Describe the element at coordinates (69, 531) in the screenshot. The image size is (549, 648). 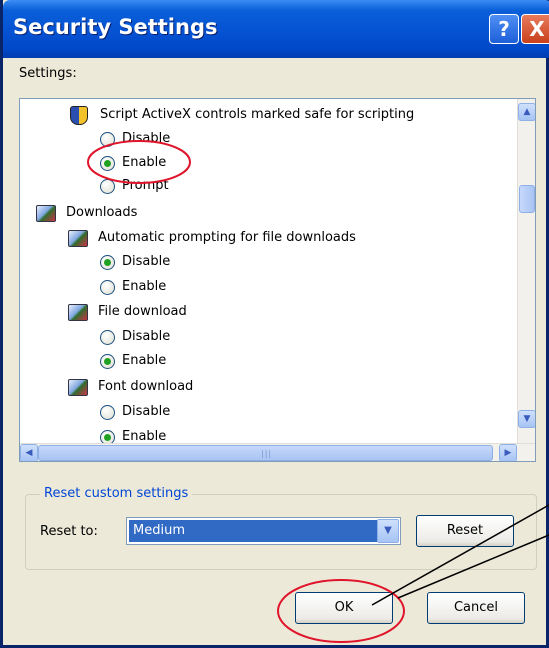
I see `reset-to-label: Reset to:` at that location.